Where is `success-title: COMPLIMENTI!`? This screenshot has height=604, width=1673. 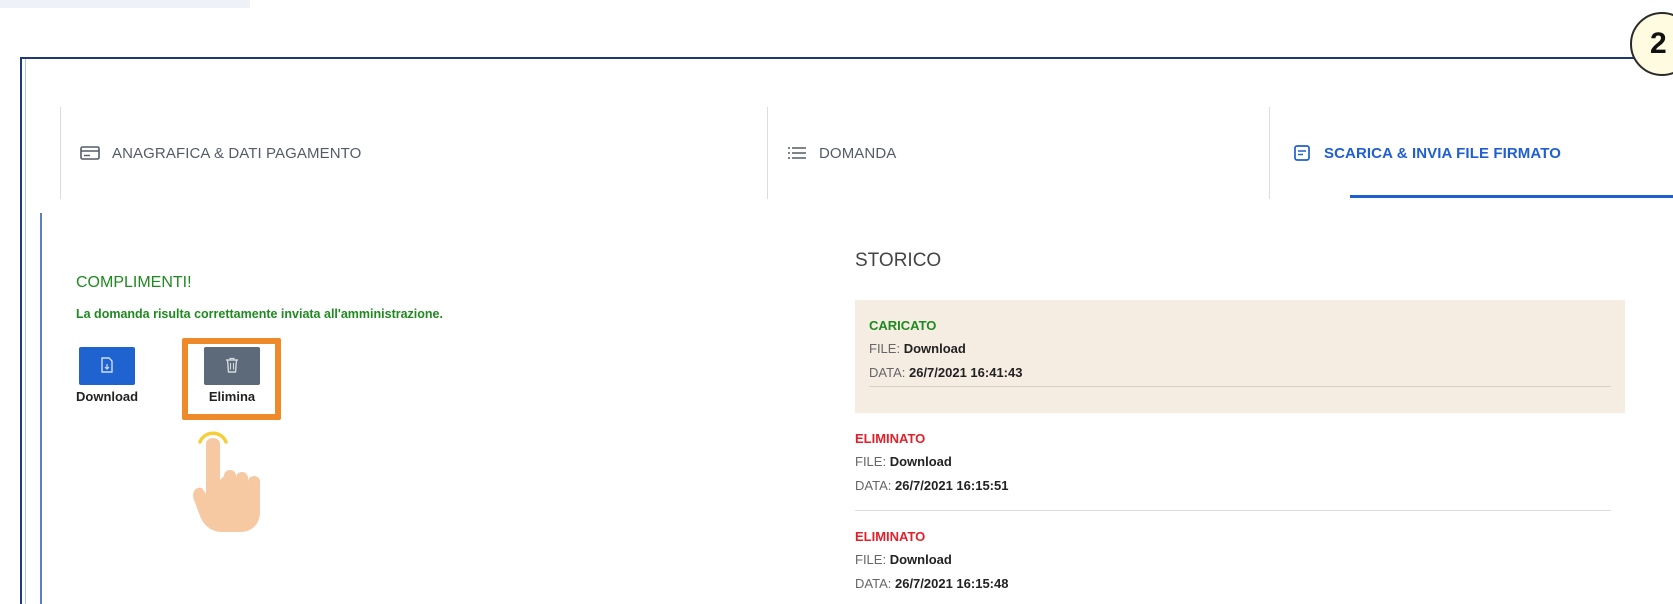 success-title: COMPLIMENTI! is located at coordinates (134, 282).